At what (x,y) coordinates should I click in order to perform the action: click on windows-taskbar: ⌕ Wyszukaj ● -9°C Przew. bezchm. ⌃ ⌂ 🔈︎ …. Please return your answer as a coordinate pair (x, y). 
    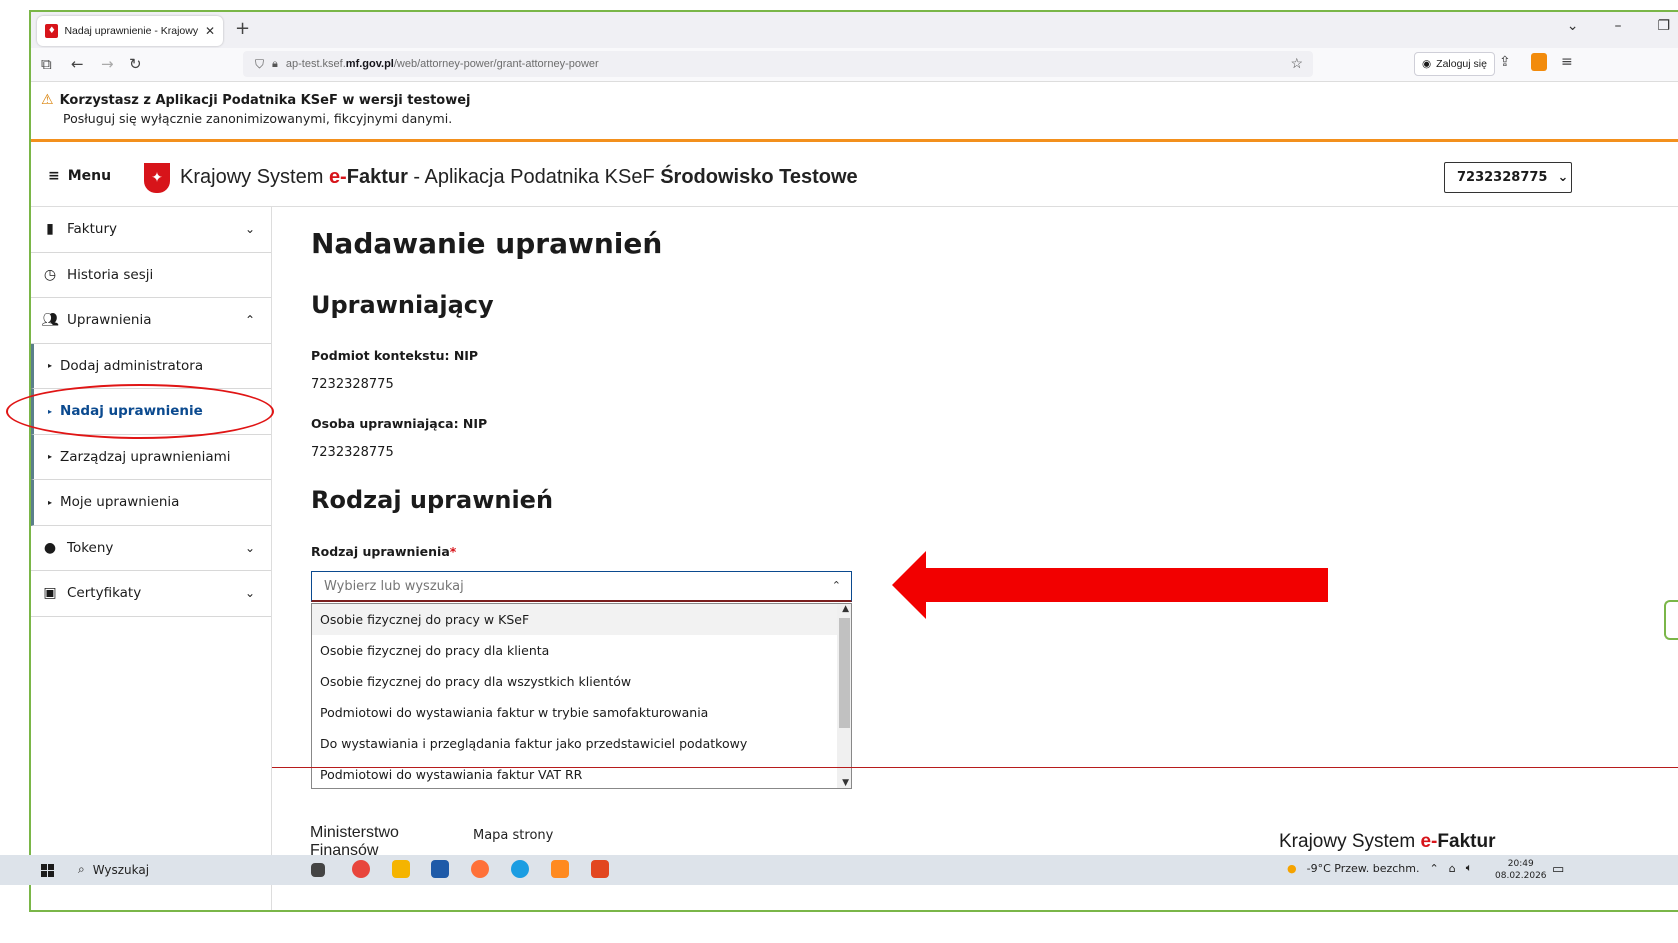
    Looking at the image, I should click on (839, 870).